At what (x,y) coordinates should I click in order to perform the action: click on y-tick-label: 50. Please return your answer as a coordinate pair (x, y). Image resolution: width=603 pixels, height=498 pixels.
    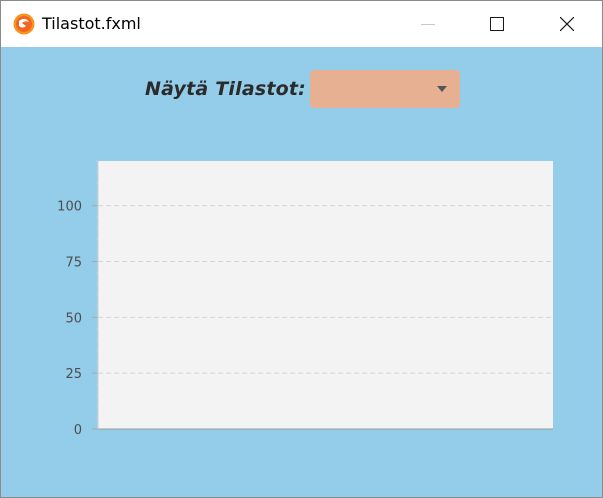
    Looking at the image, I should click on (73, 318).